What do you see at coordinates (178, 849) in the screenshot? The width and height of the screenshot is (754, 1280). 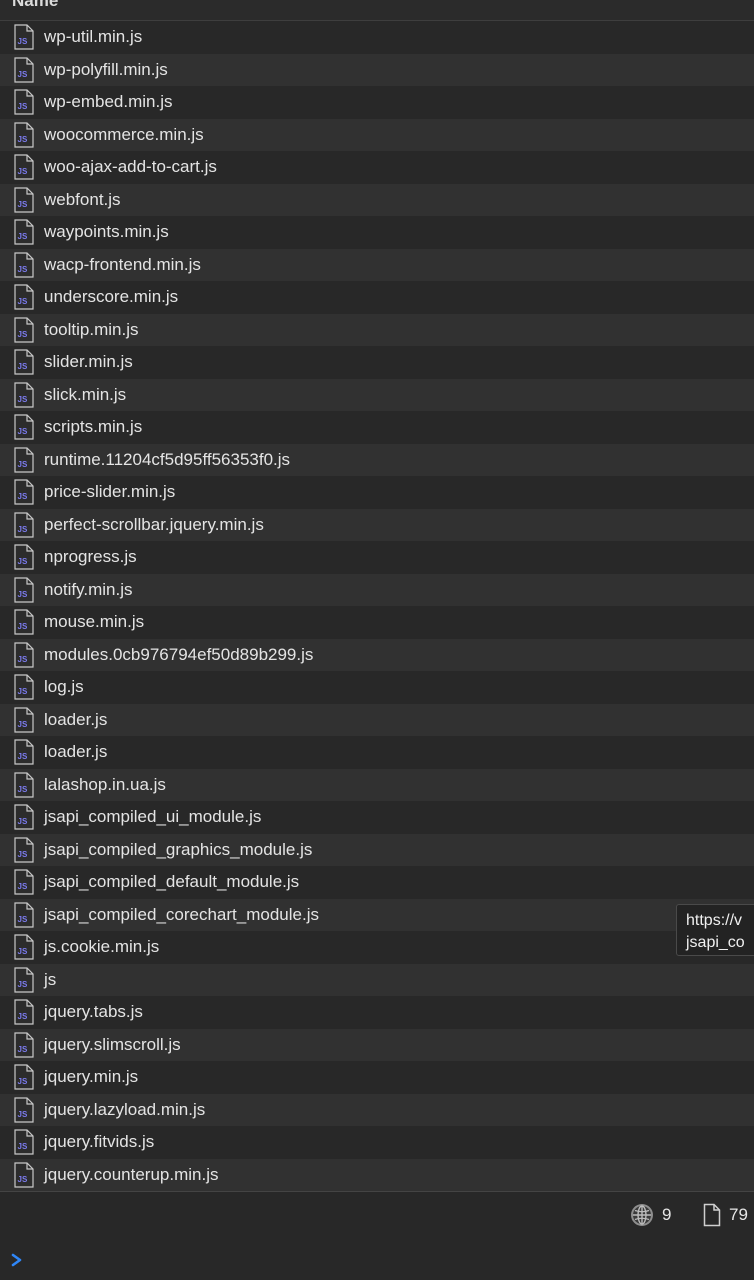 I see `file-name: jsapi_compiled_graphics_module.js` at bounding box center [178, 849].